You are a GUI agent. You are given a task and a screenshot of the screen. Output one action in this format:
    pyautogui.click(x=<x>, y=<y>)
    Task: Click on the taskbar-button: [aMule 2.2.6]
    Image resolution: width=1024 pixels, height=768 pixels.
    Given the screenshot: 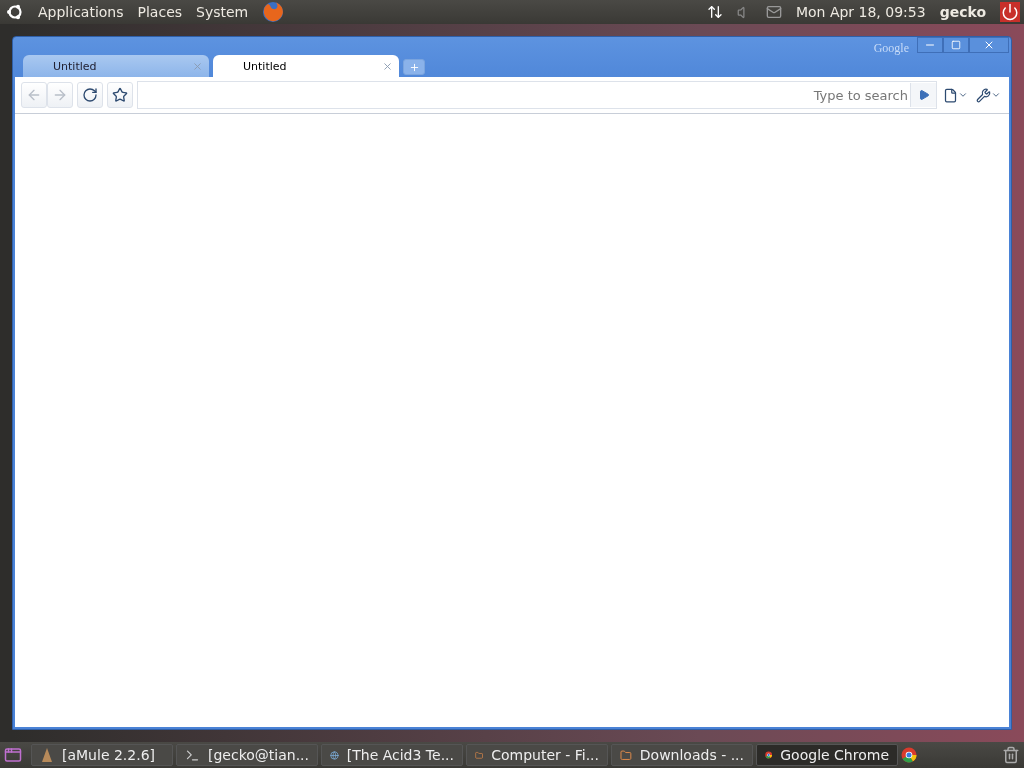 What is the action you would take?
    pyautogui.click(x=102, y=755)
    